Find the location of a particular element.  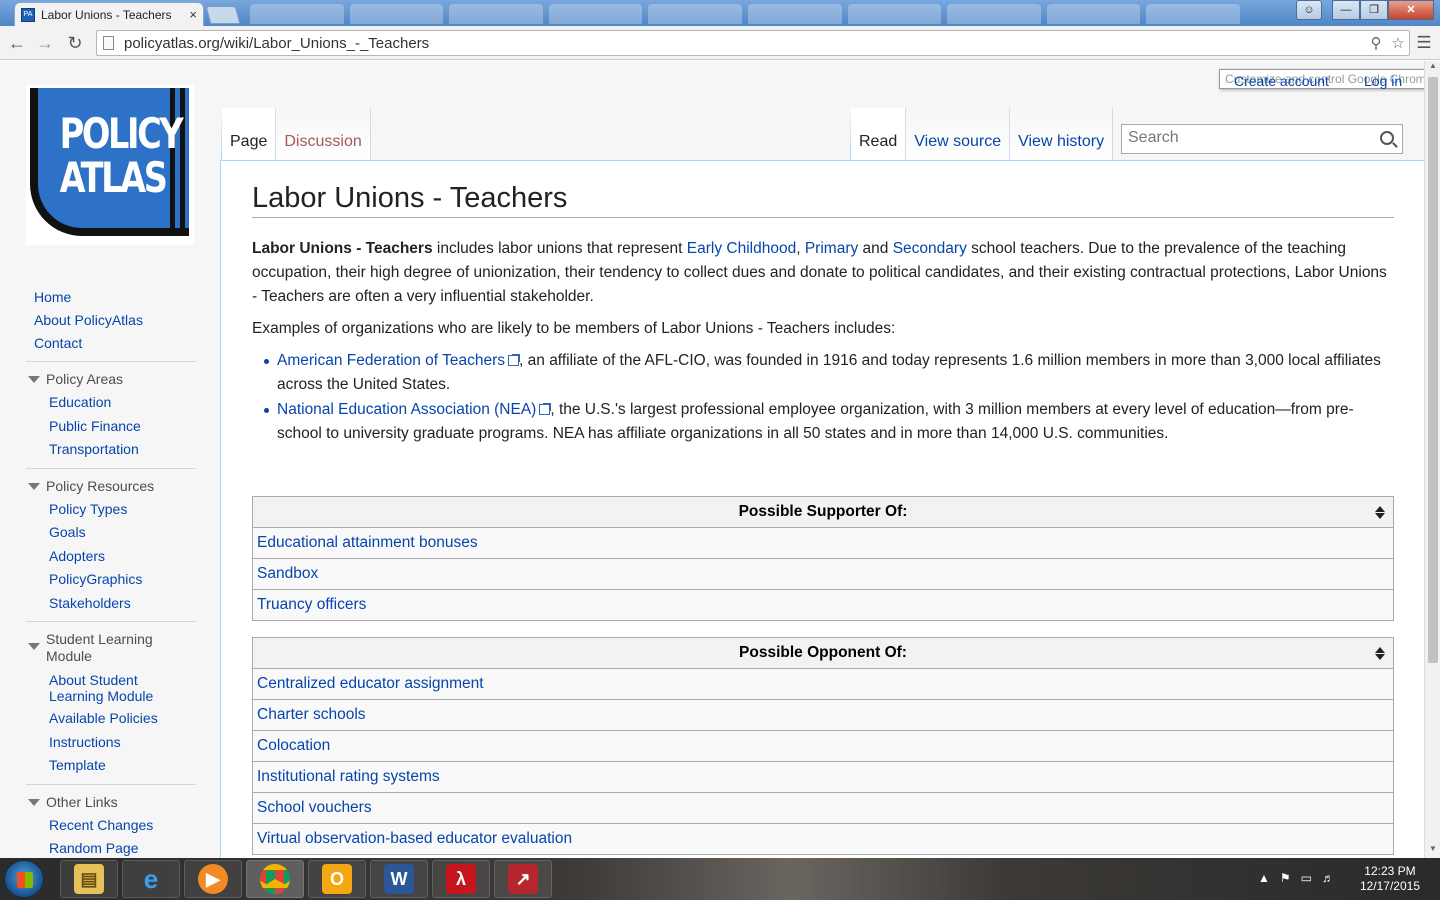

browser-tab-active: PA Labor Unions - Teachers × is located at coordinates (109, 14).